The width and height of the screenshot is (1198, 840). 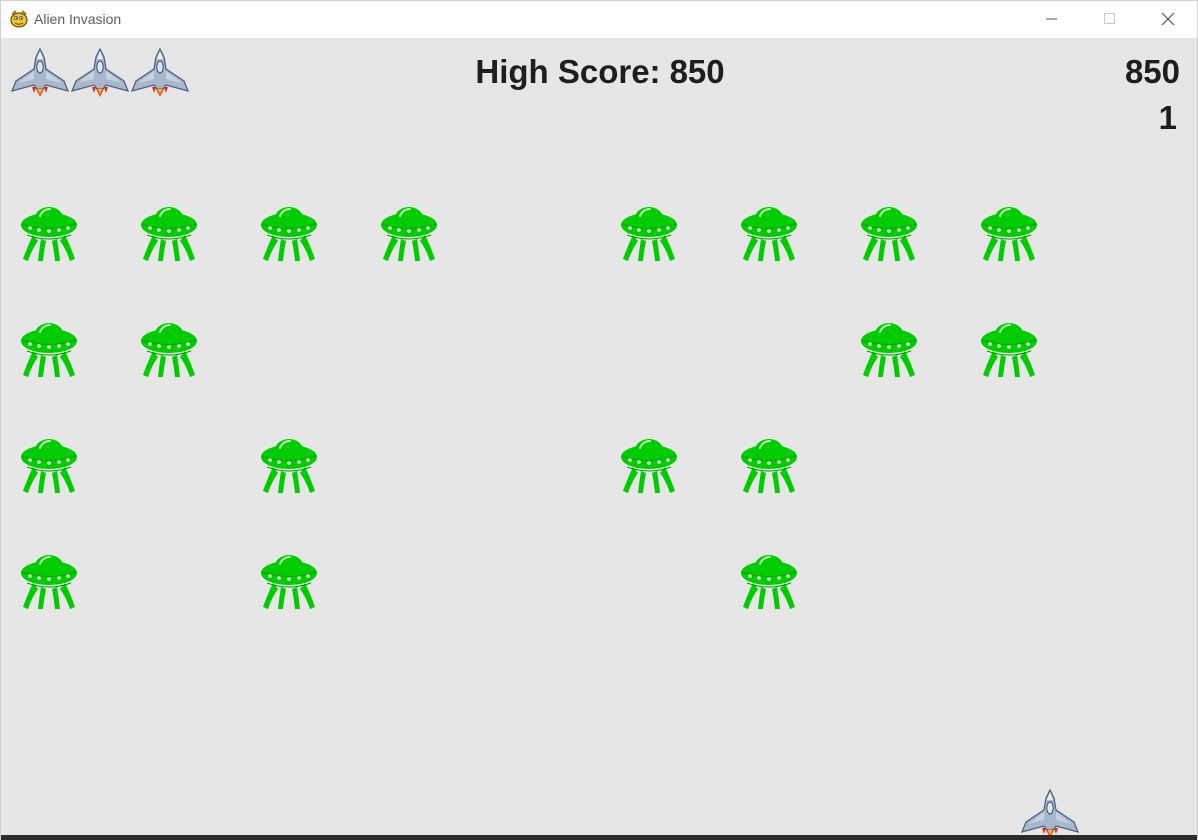 What do you see at coordinates (568, 71) in the screenshot?
I see `high-score-label: High Score:` at bounding box center [568, 71].